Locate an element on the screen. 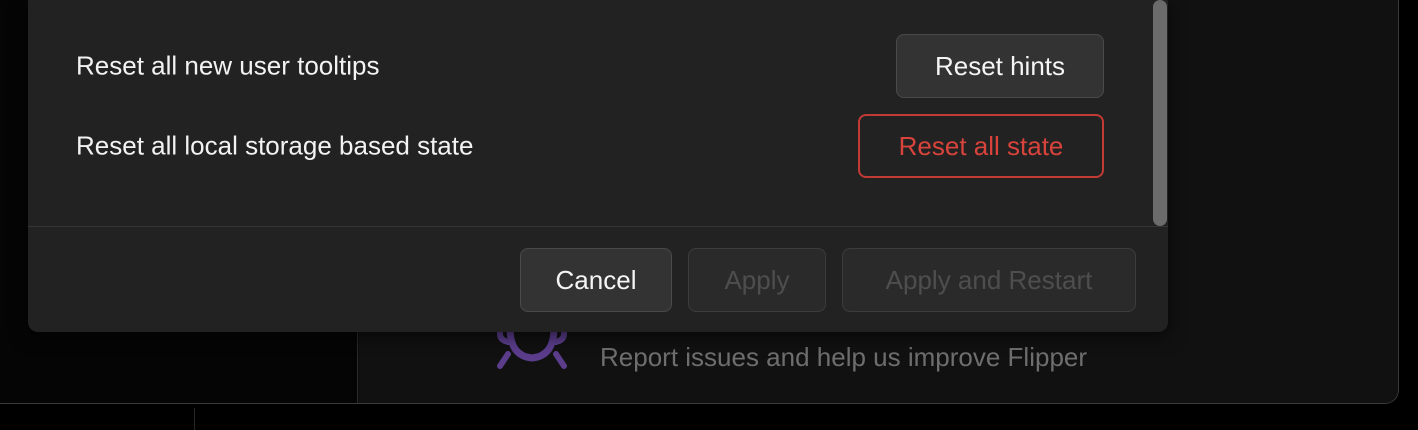 The width and height of the screenshot is (1418, 430). cancel-button: Cancel is located at coordinates (596, 280).